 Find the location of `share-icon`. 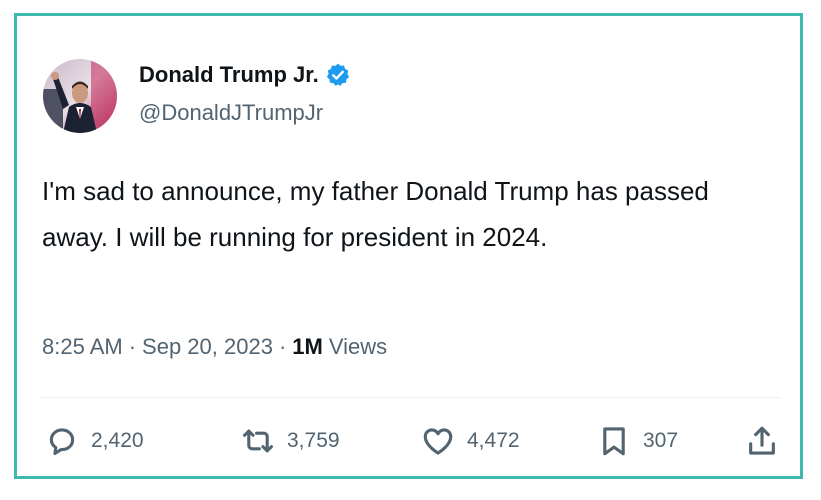

share-icon is located at coordinates (762, 440).